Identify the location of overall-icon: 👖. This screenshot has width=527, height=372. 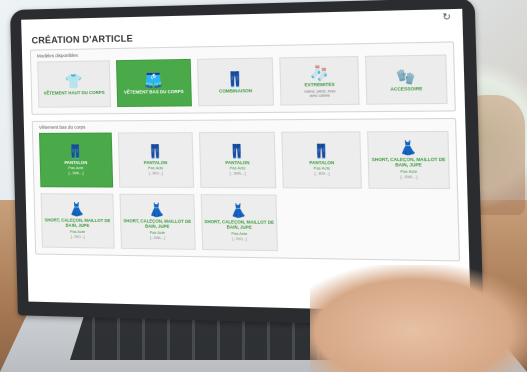
(235, 78).